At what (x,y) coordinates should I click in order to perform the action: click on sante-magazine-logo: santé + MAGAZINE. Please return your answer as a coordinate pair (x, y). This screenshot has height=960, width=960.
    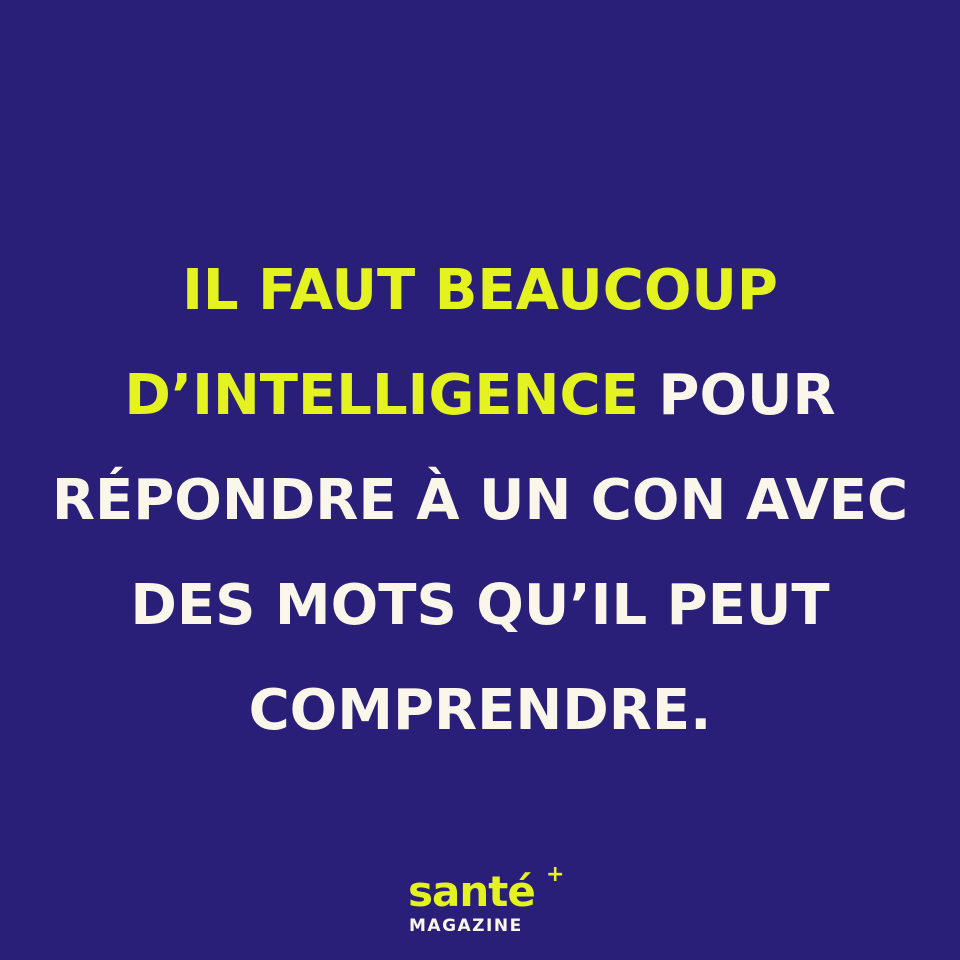
    Looking at the image, I should click on (485, 906).